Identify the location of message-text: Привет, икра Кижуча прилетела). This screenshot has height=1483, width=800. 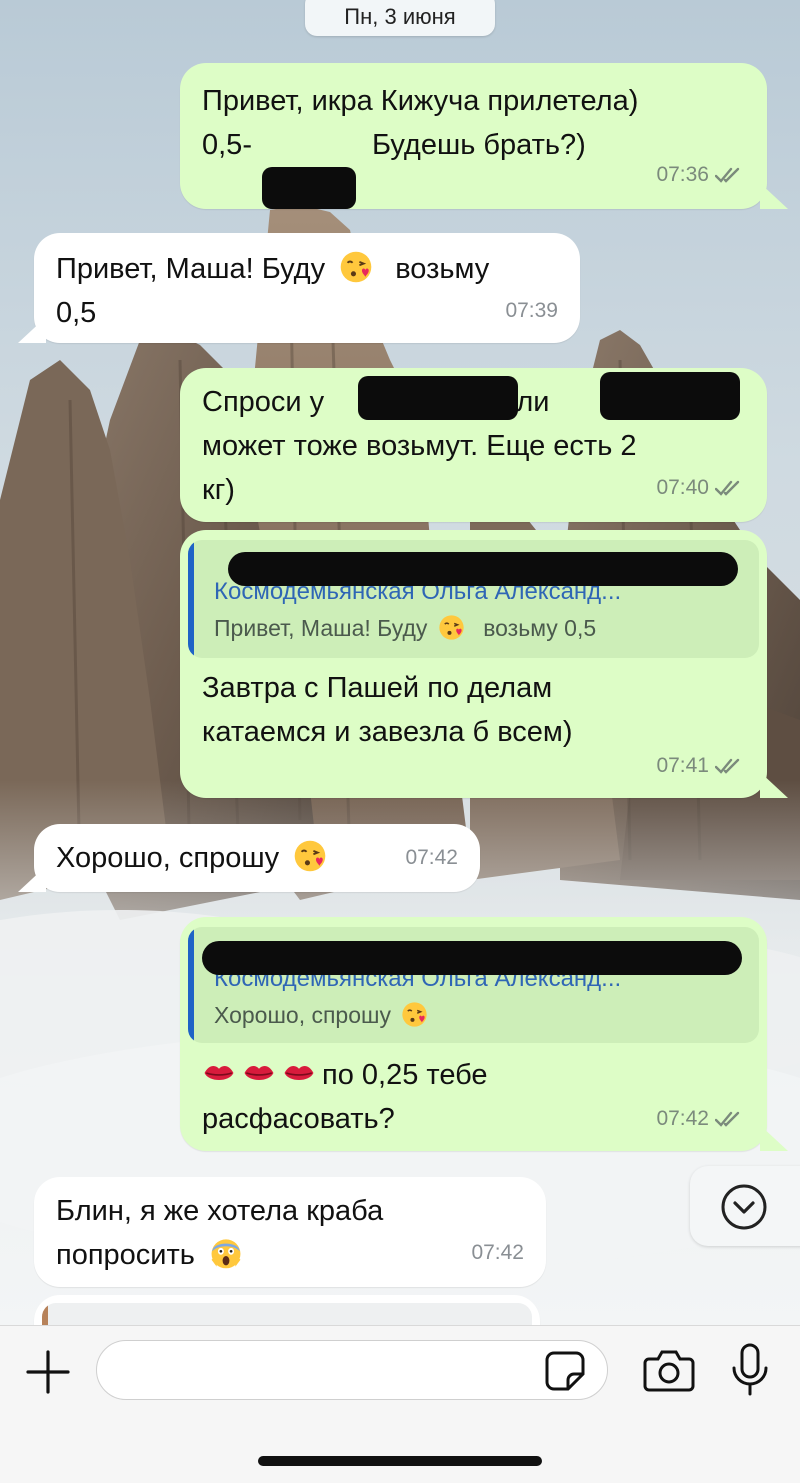
(420, 101).